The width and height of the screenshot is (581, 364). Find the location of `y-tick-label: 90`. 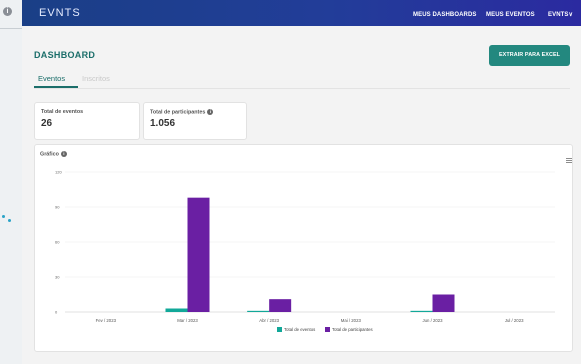

y-tick-label: 90 is located at coordinates (57, 207).